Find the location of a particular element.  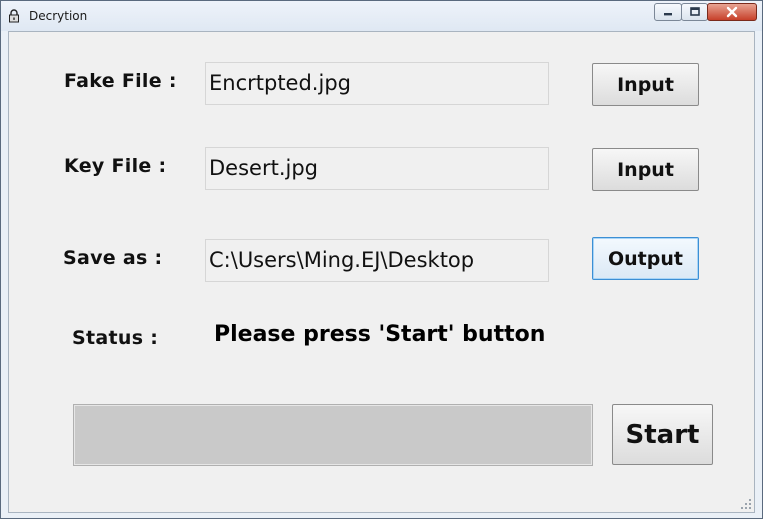

title-bar: Decrytion is located at coordinates (381, 16).